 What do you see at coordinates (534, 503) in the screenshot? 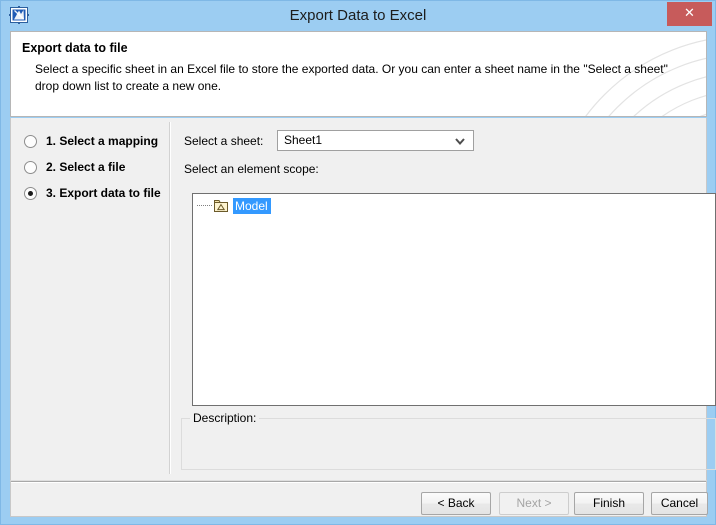
I see `next-button: Next >` at bounding box center [534, 503].